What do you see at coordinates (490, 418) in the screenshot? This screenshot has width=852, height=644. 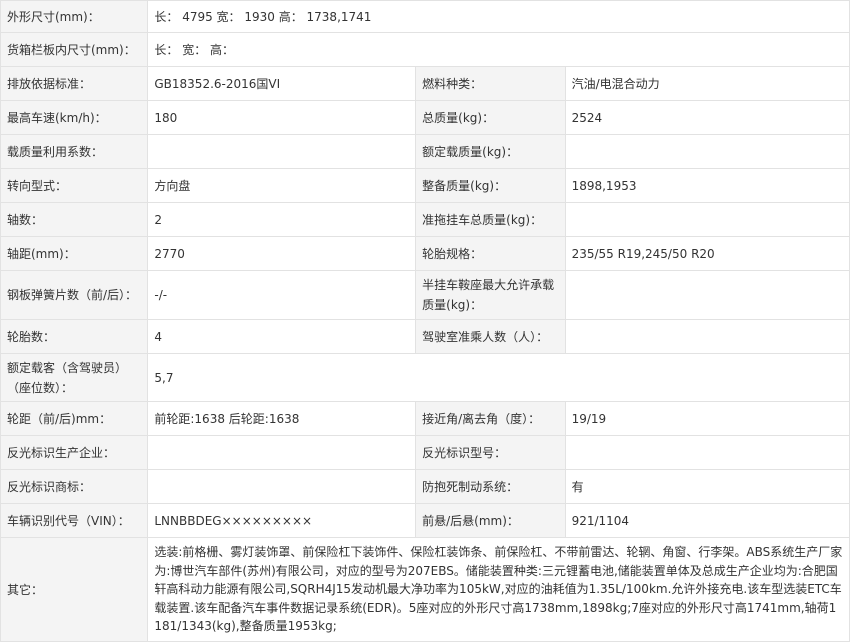 I see `label-approach-departure-angle: 接近角/离去角（度）：` at bounding box center [490, 418].